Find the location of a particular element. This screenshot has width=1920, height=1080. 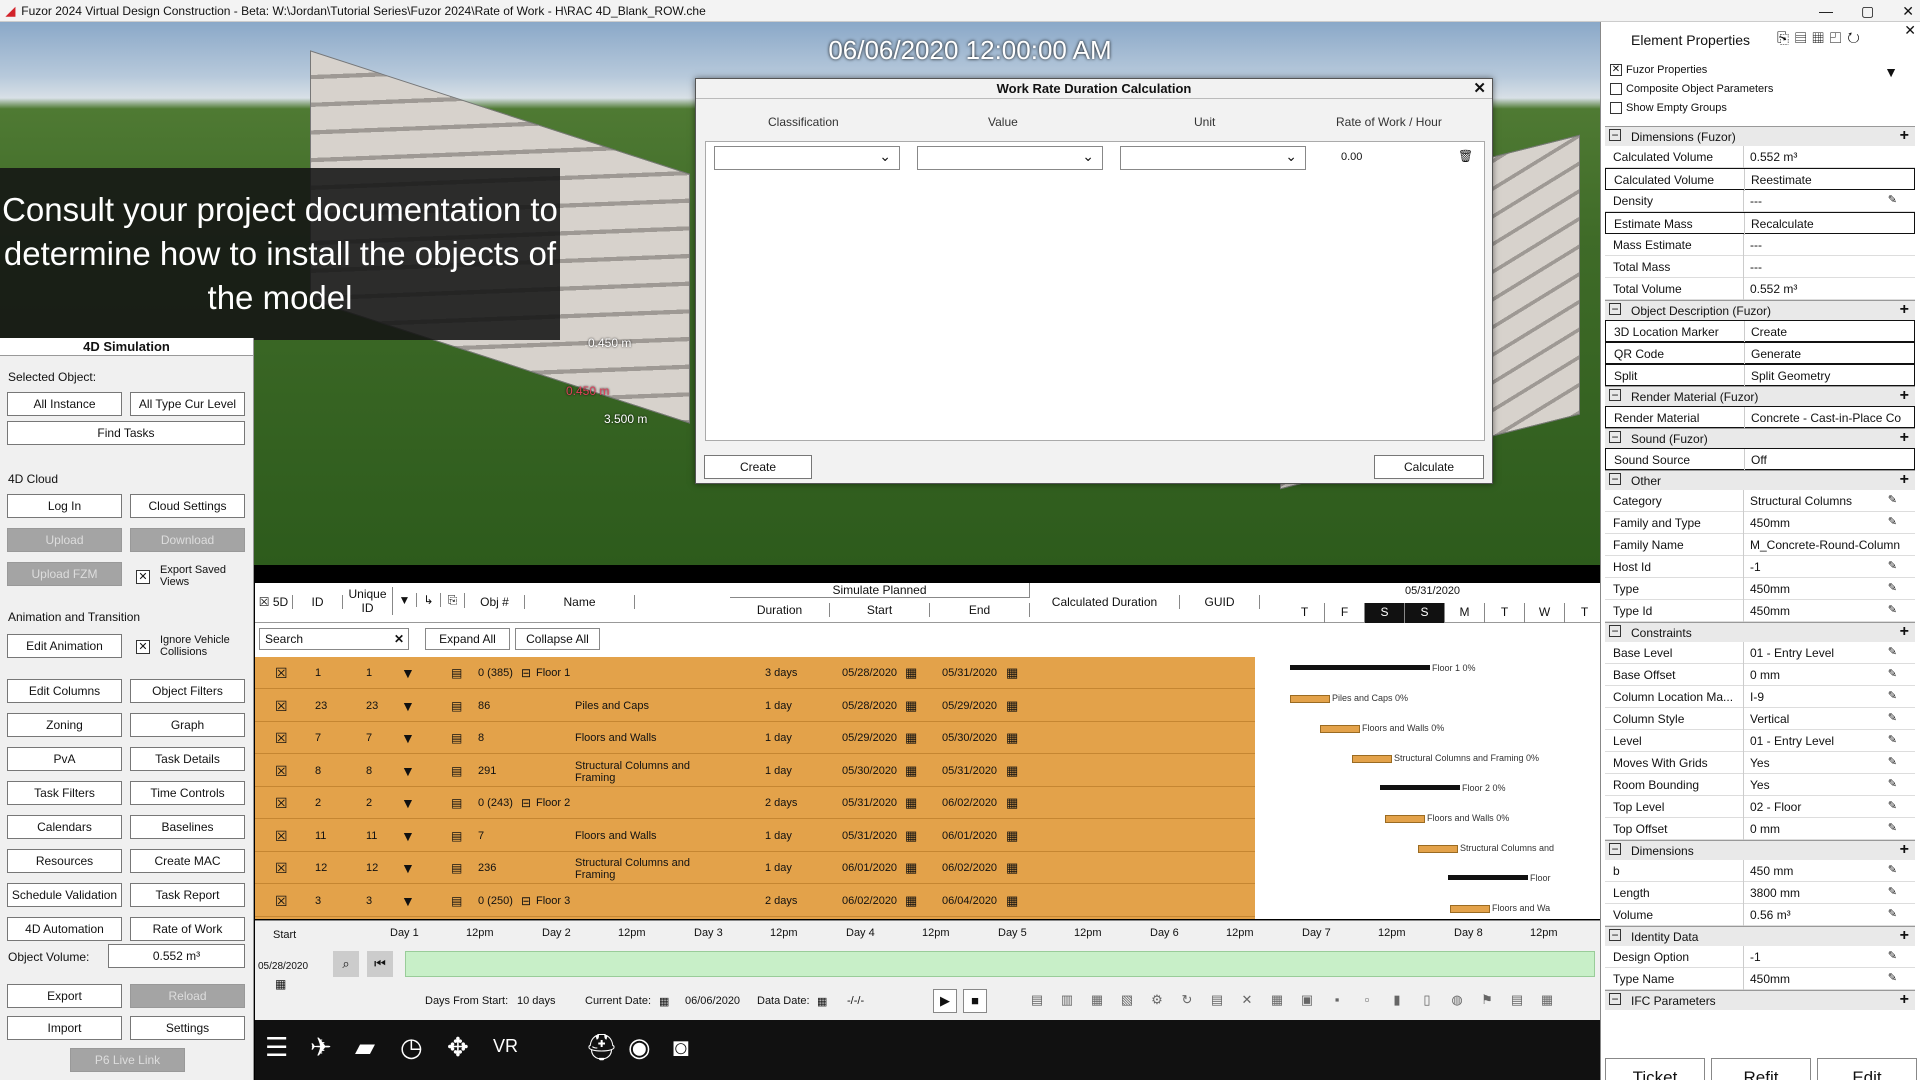

fuzor-properties-checkbox: ✕ is located at coordinates (1616, 70).